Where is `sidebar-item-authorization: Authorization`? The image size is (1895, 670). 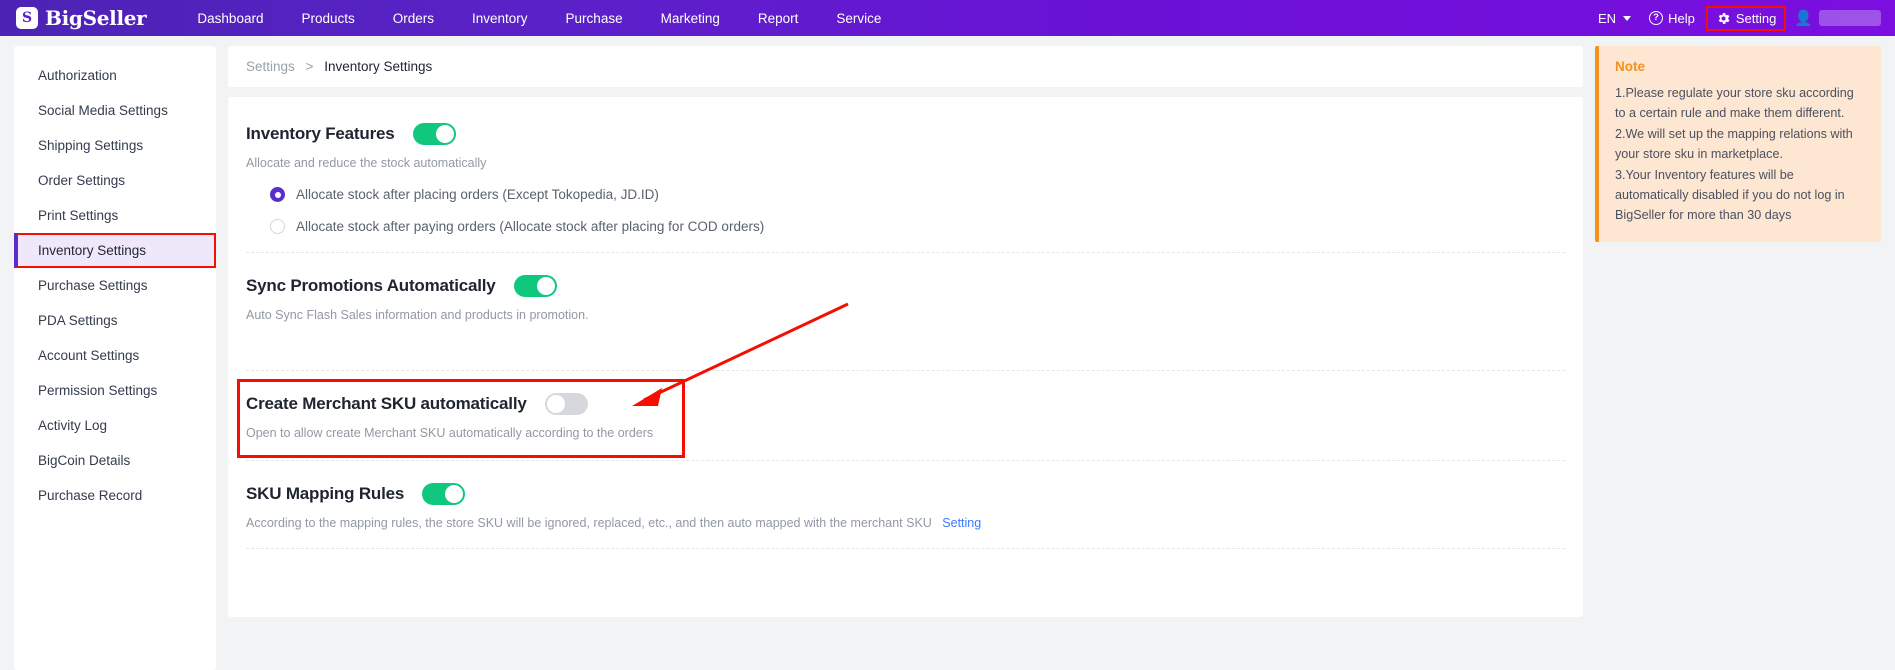
sidebar-item-authorization: Authorization is located at coordinates (115, 75).